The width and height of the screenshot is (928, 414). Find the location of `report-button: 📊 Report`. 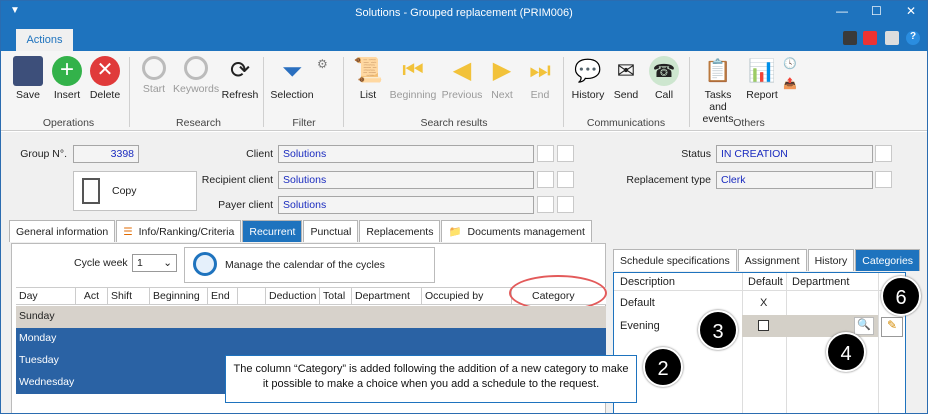

report-button: 📊 Report is located at coordinates (762, 78).